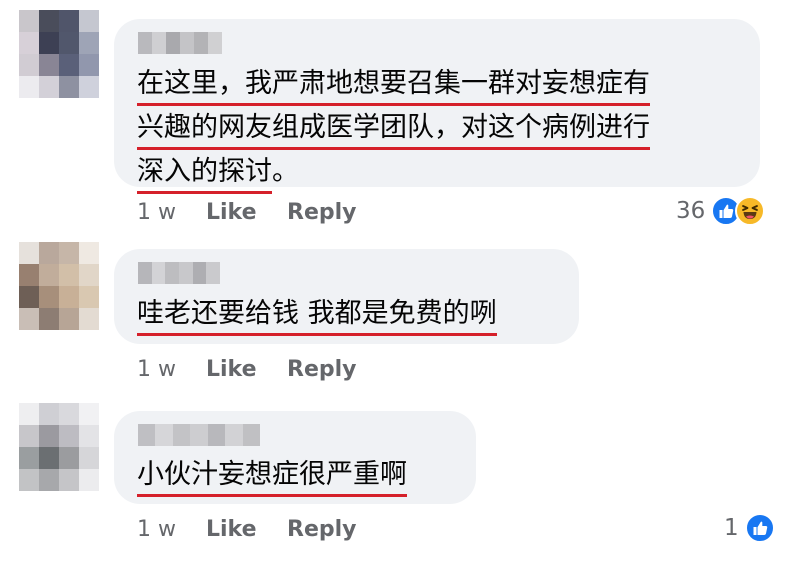 The image size is (800, 565). I want to click on comment-text-line: 哇老还要给钱 我都是免费的咧, so click(317, 315).